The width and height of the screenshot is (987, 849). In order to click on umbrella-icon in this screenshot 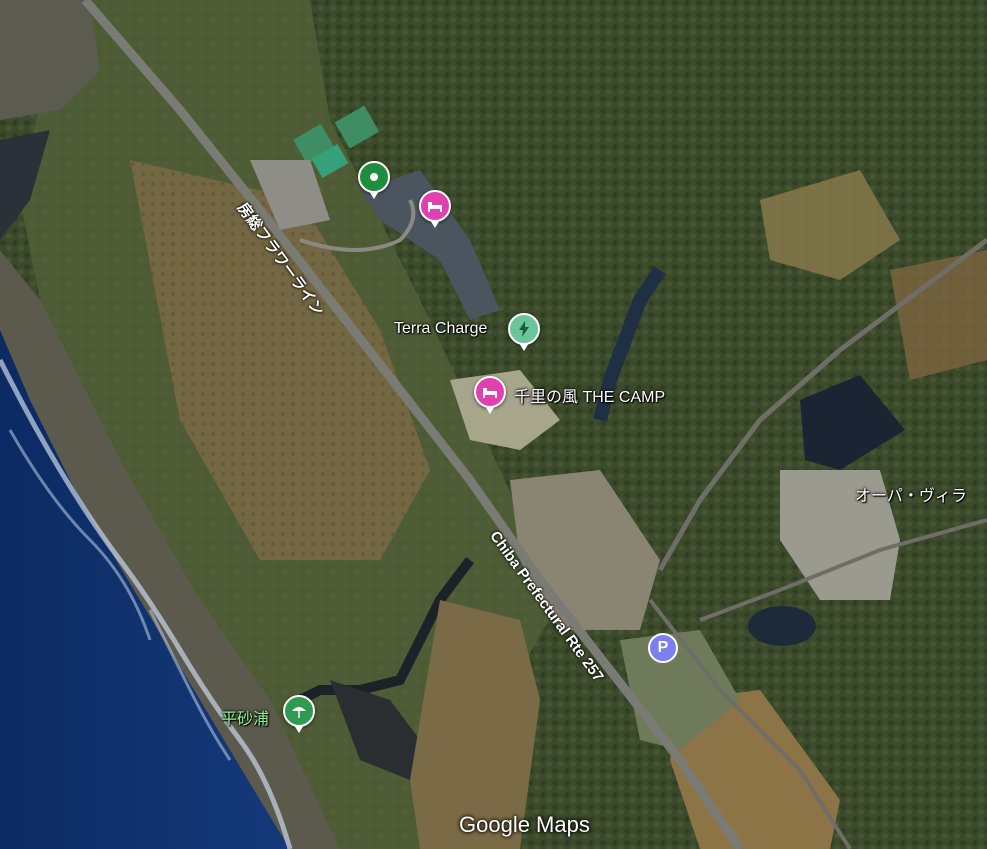, I will do `click(299, 712)`.